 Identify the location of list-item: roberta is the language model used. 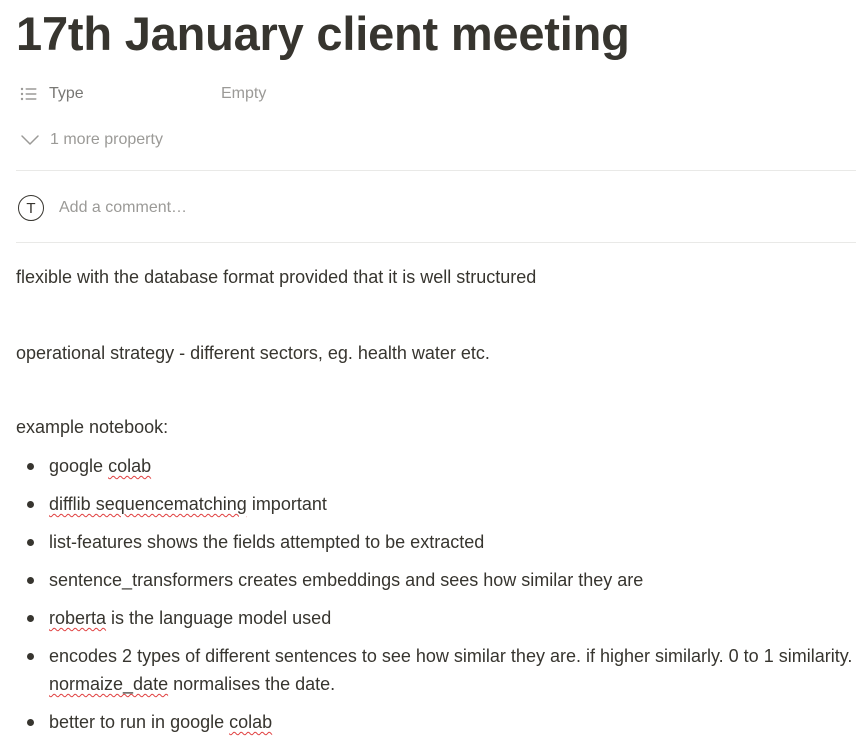
(436, 618).